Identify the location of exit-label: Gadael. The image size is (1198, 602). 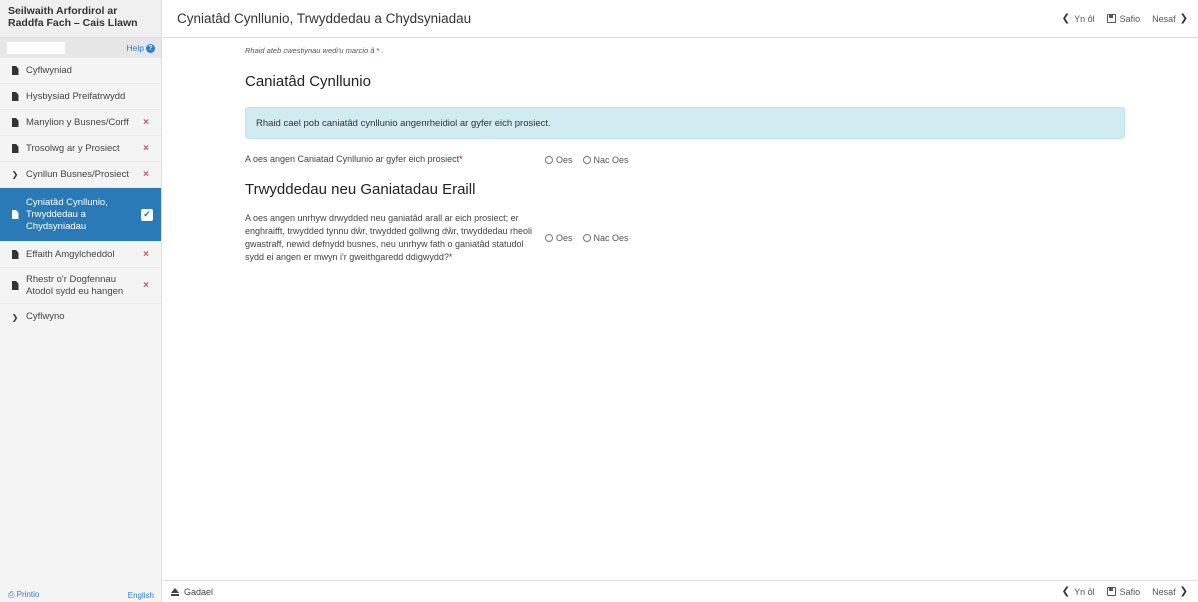
(199, 591).